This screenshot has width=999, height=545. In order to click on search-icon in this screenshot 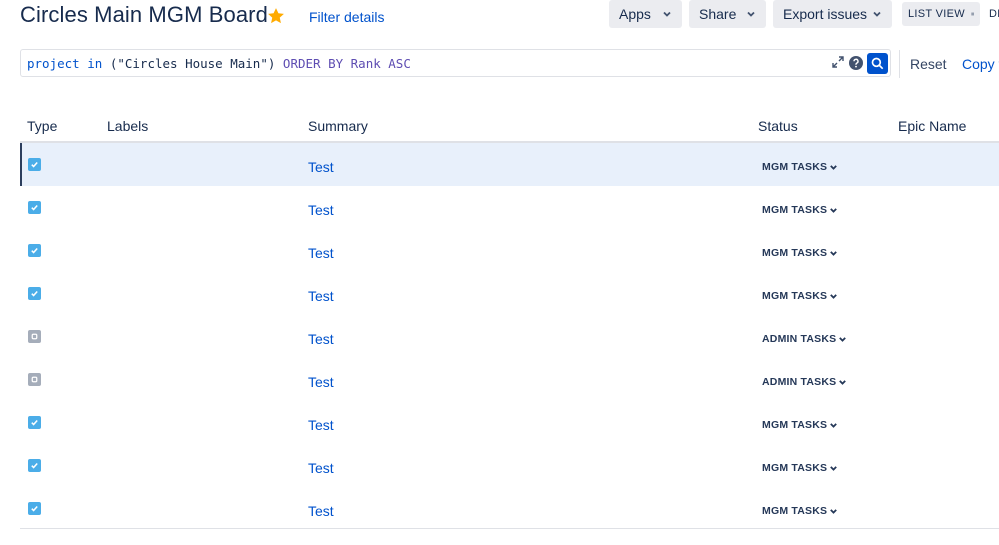, I will do `click(877, 63)`.